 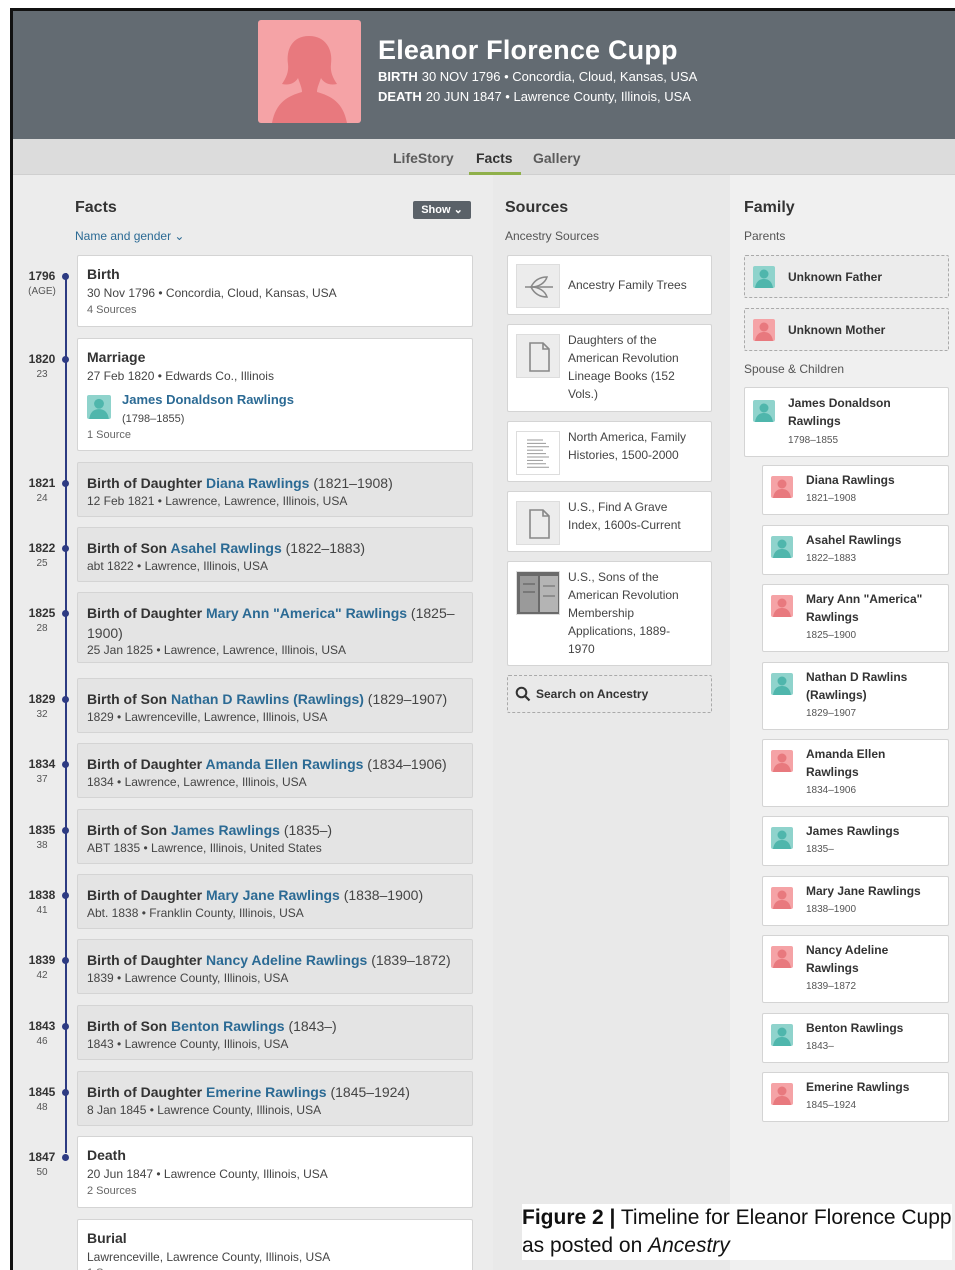 What do you see at coordinates (609, 521) in the screenshot?
I see `source-card: U.S., Find A Grave Index, 1600s-Current` at bounding box center [609, 521].